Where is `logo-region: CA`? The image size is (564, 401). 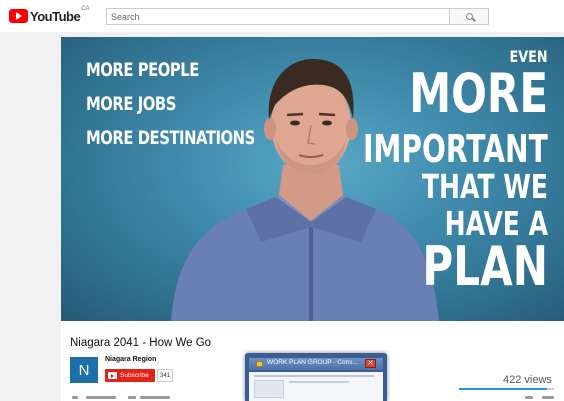 logo-region: CA is located at coordinates (85, 9).